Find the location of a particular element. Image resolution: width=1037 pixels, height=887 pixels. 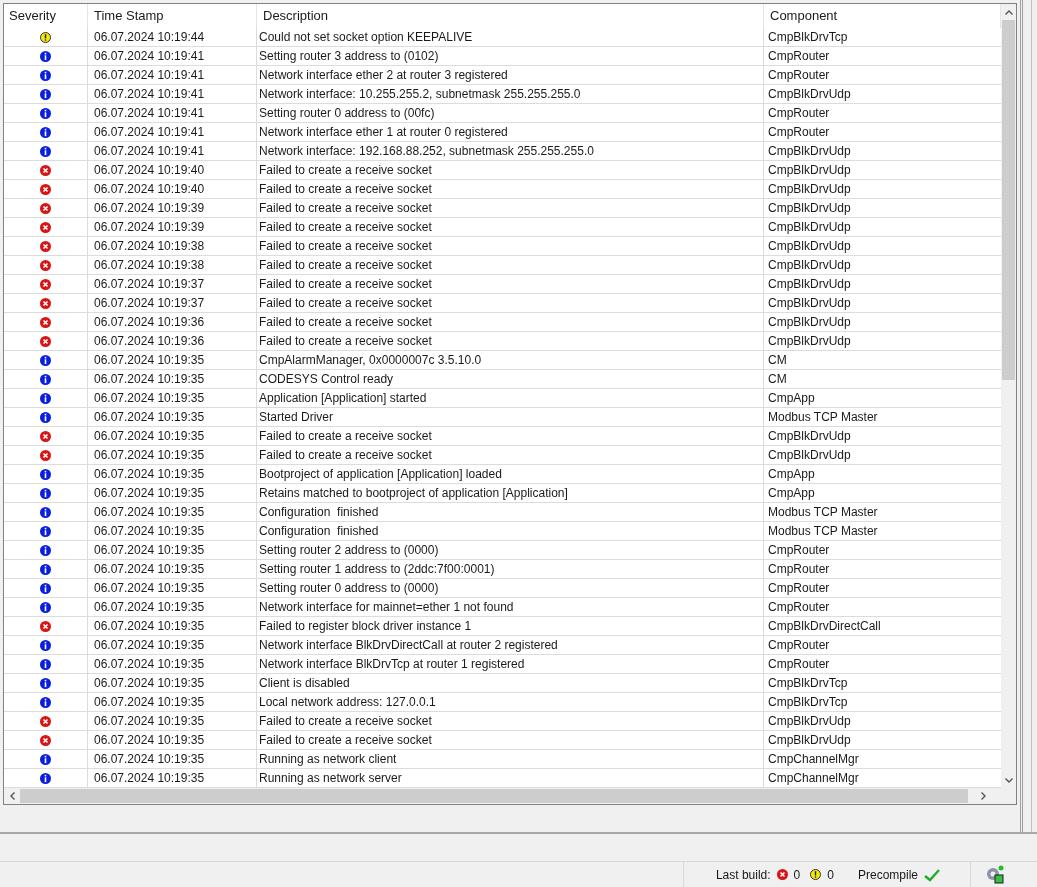

table-cell: 06.07.2024 10:19:40 is located at coordinates (172, 189).